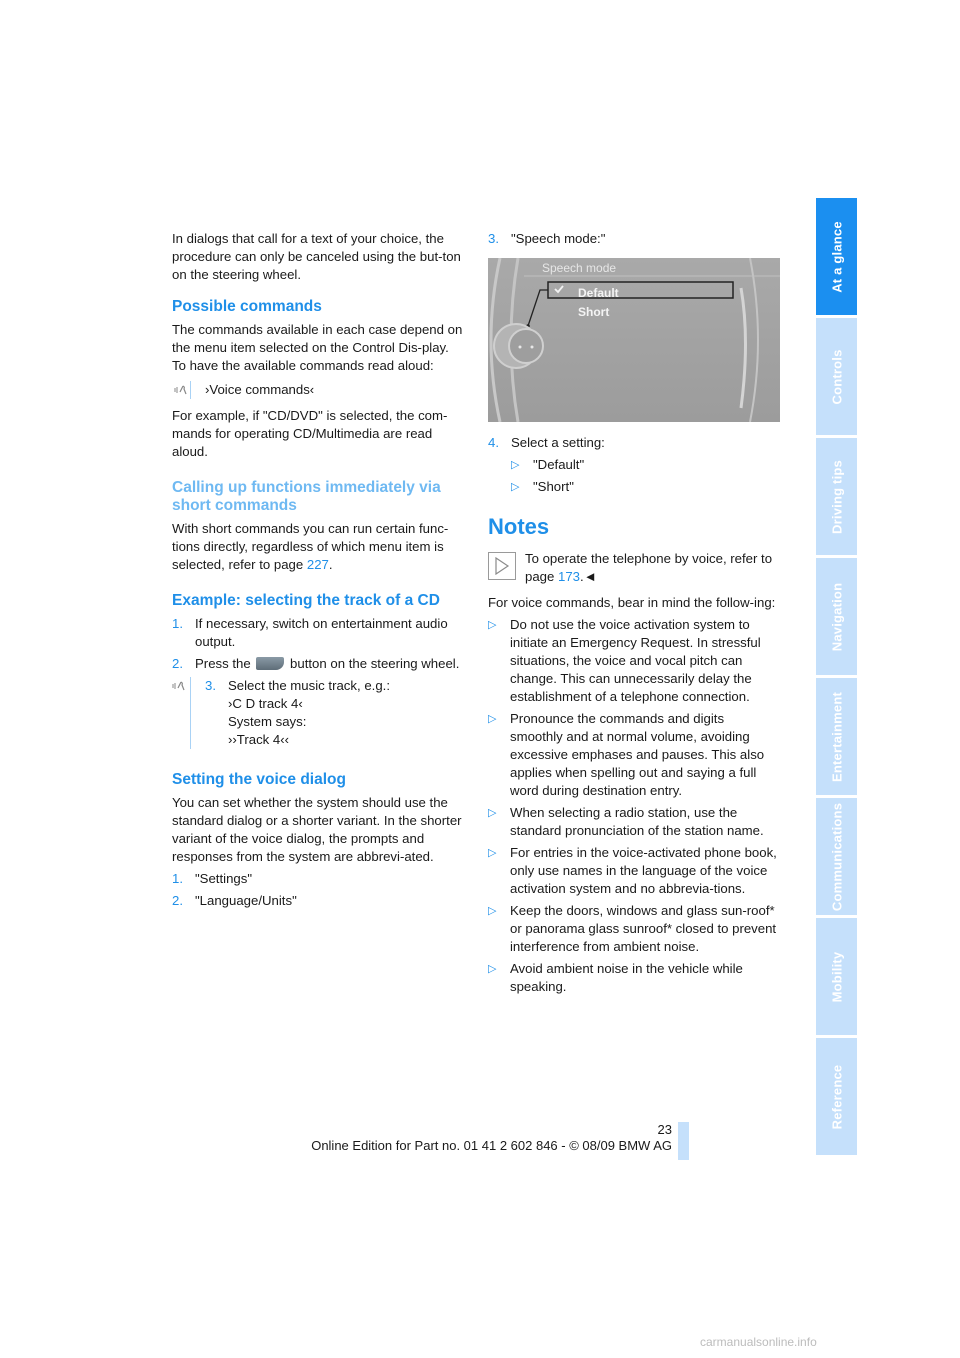 This screenshot has height=1358, width=960. Describe the element at coordinates (836, 616) in the screenshot. I see `tab-navigation: Navigation` at that location.